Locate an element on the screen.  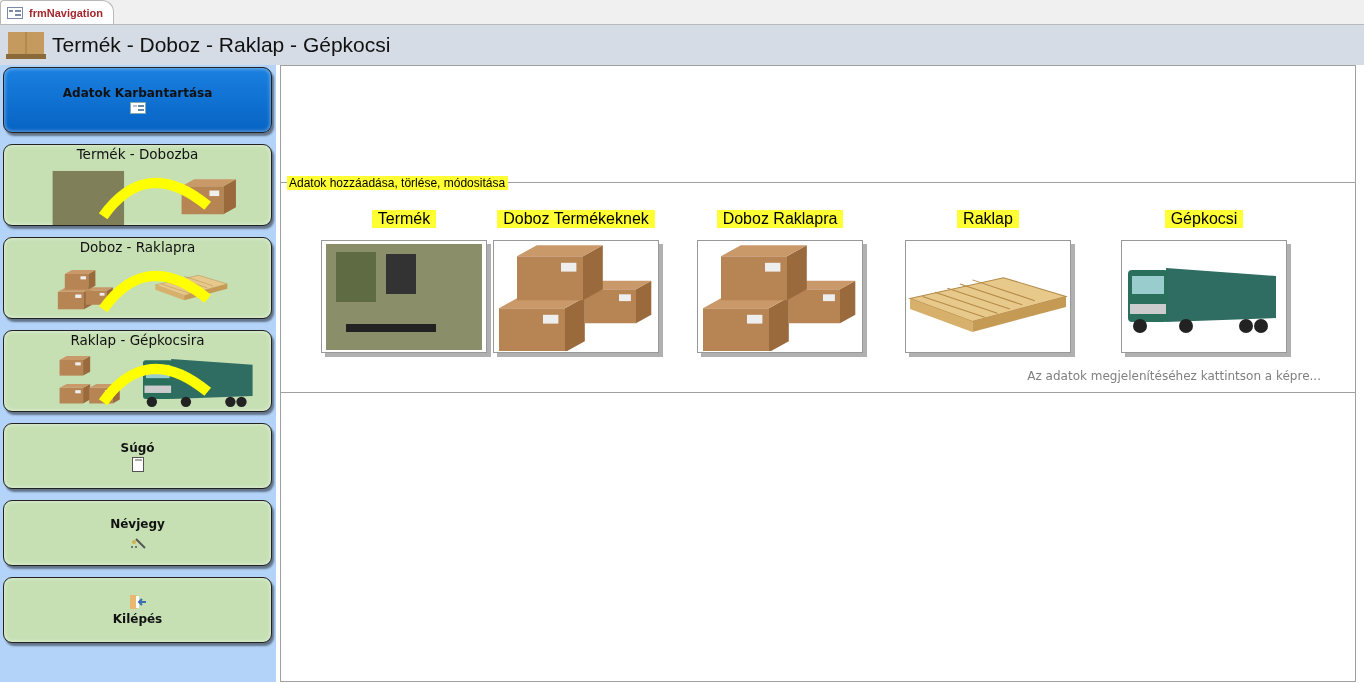
nav-button: Termék - Dobozba is located at coordinates (137, 185).